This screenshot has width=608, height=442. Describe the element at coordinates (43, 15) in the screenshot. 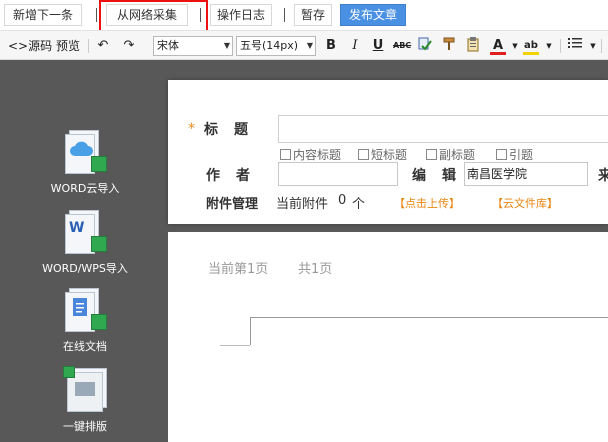

I see `new-next-button: 新增下一条` at that location.